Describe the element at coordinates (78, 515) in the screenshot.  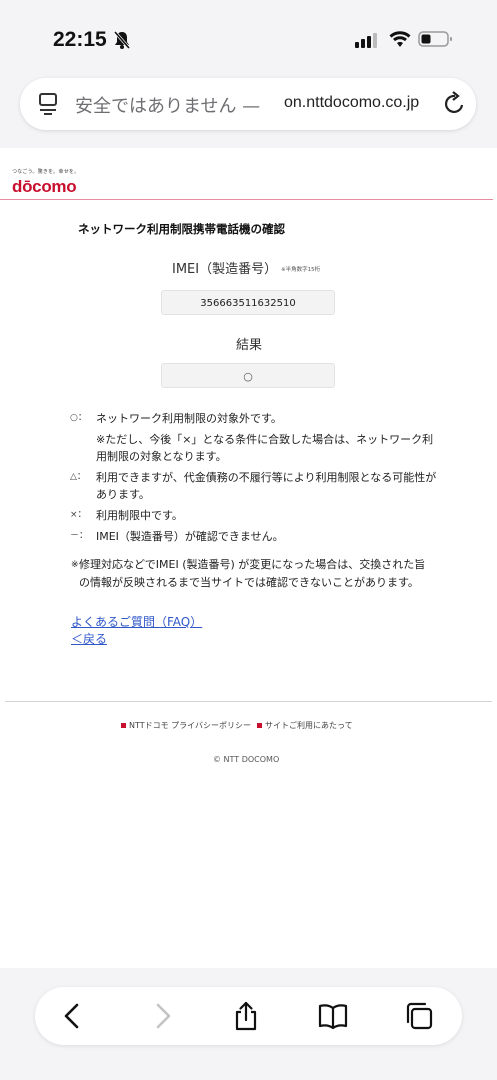
I see `legend-symbol: ×：` at that location.